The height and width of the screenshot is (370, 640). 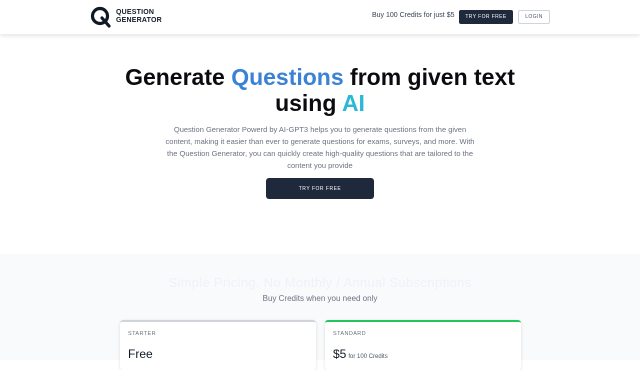 I want to click on pricing-subtitle: Buy Credits when you need only, so click(x=320, y=298).